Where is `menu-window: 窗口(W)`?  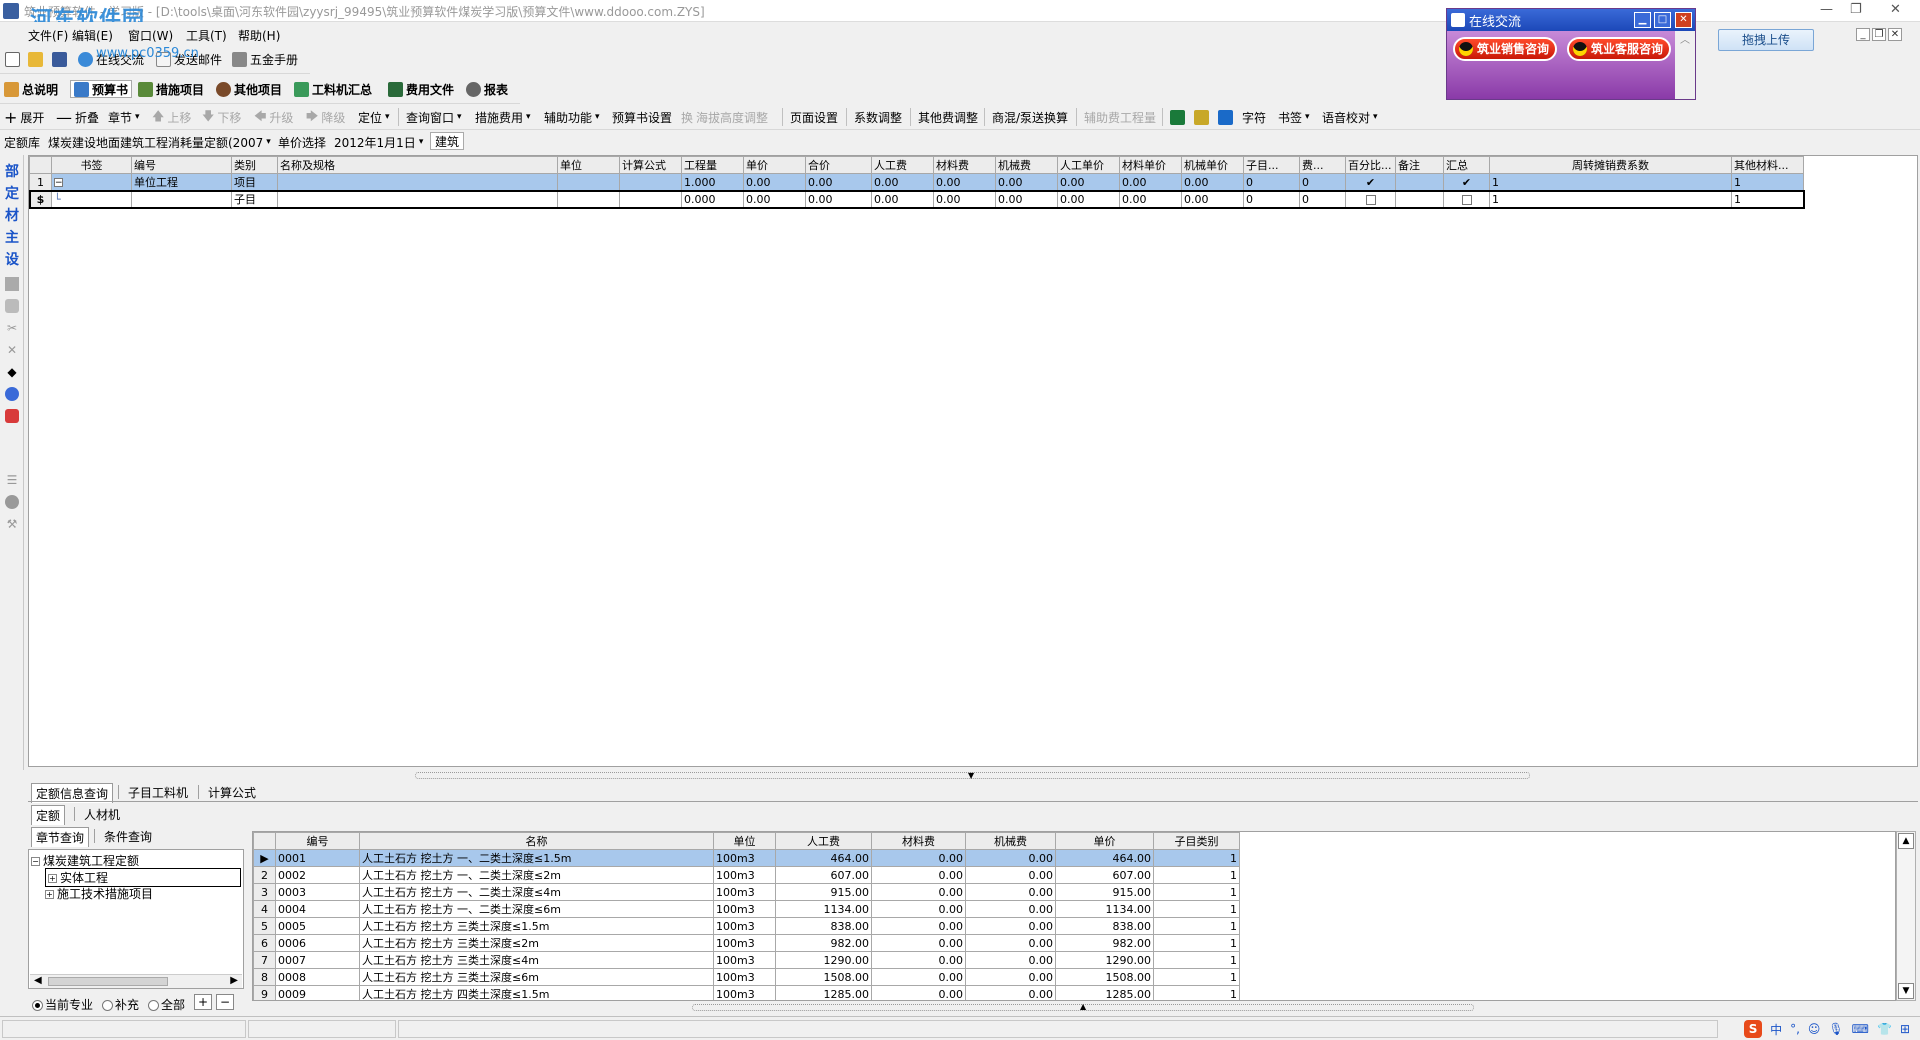 menu-window: 窗口(W) is located at coordinates (150, 35).